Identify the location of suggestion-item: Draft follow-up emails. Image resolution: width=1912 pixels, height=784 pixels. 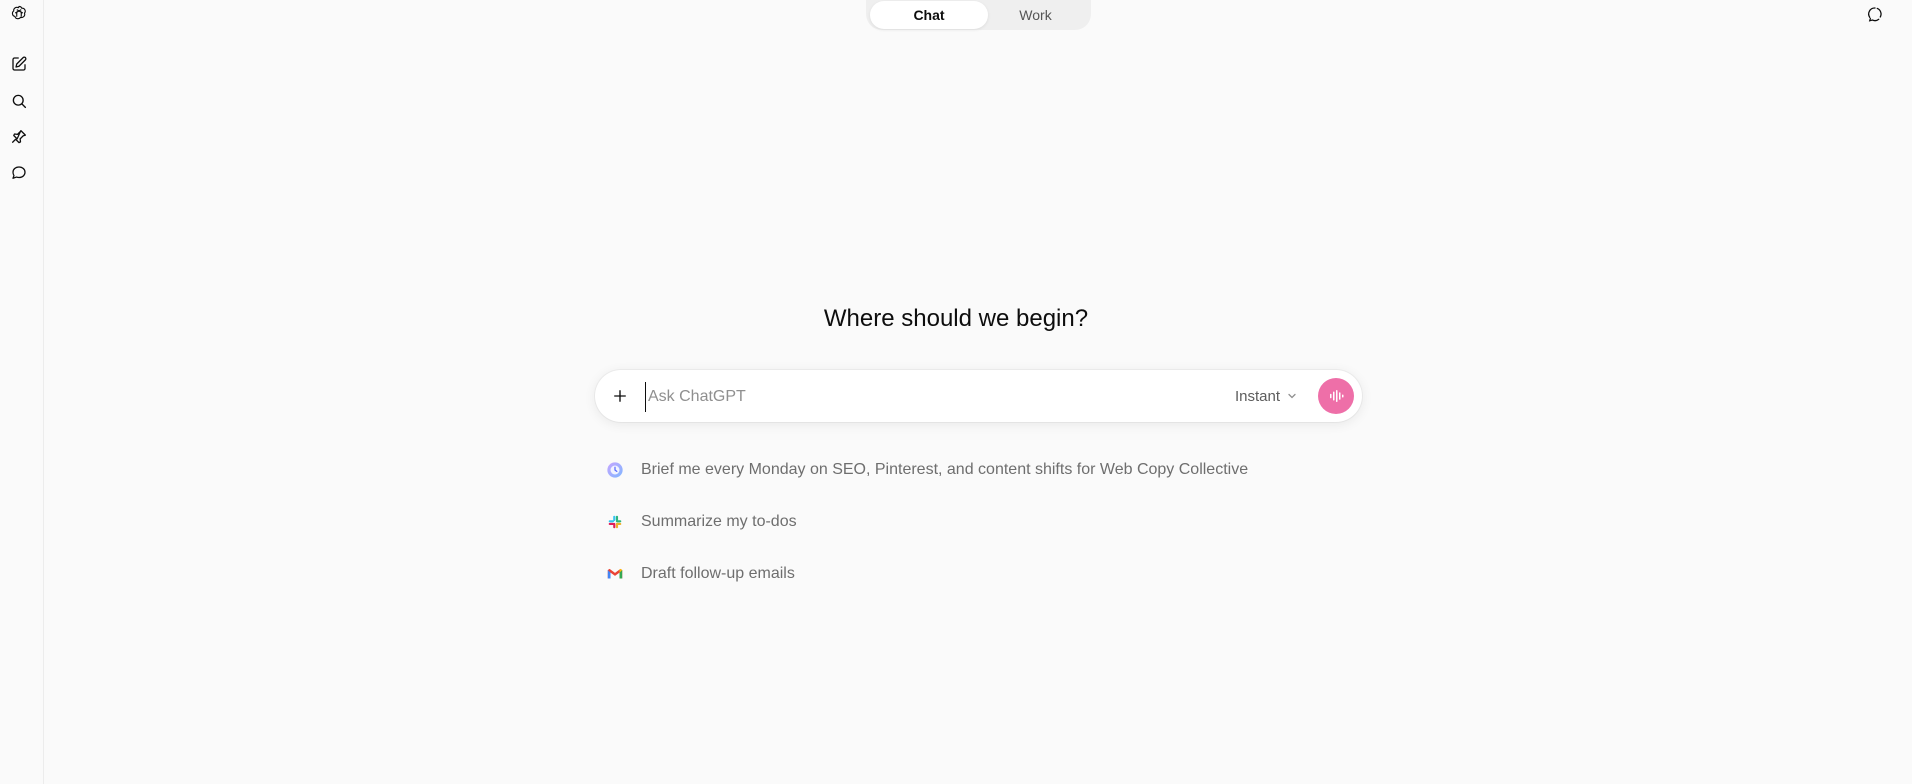
(985, 574).